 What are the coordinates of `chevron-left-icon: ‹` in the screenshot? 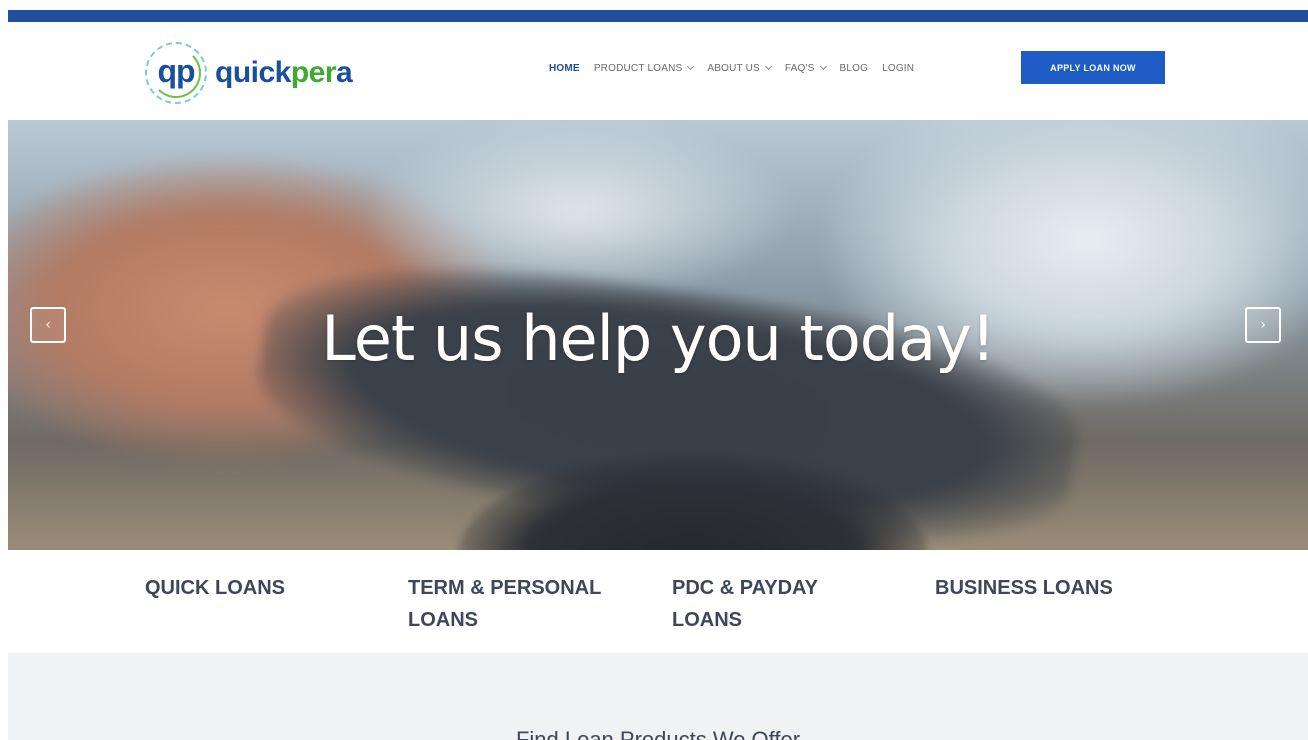 It's located at (48, 325).